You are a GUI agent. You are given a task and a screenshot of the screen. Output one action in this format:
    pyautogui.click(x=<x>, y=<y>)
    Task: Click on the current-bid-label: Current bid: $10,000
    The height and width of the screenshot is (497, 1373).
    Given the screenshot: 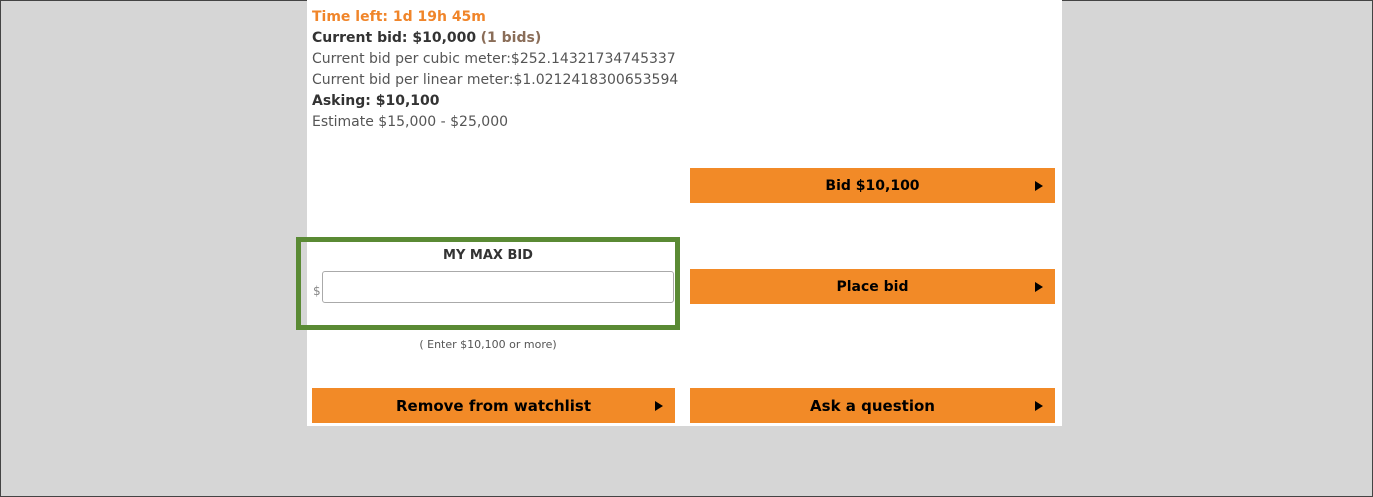 What is the action you would take?
    pyautogui.click(x=394, y=38)
    